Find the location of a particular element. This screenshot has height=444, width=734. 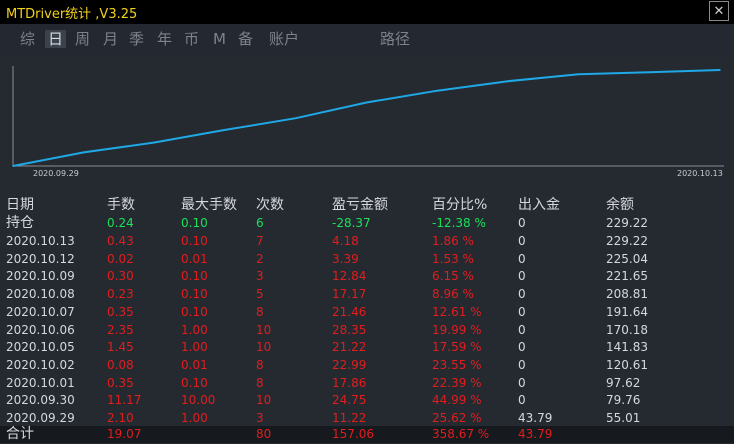

table-row: 2020.09.30 11.17 10.00 10 24.75 44.99 % 0 79.76 is located at coordinates (367, 400).